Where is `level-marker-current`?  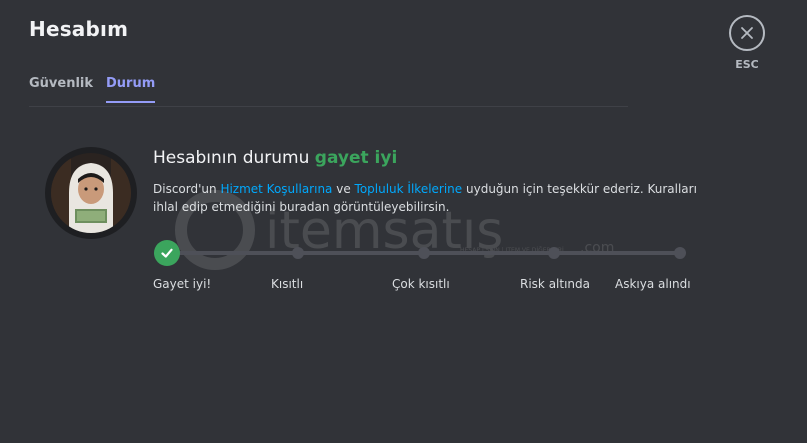
level-marker-current is located at coordinates (167, 253).